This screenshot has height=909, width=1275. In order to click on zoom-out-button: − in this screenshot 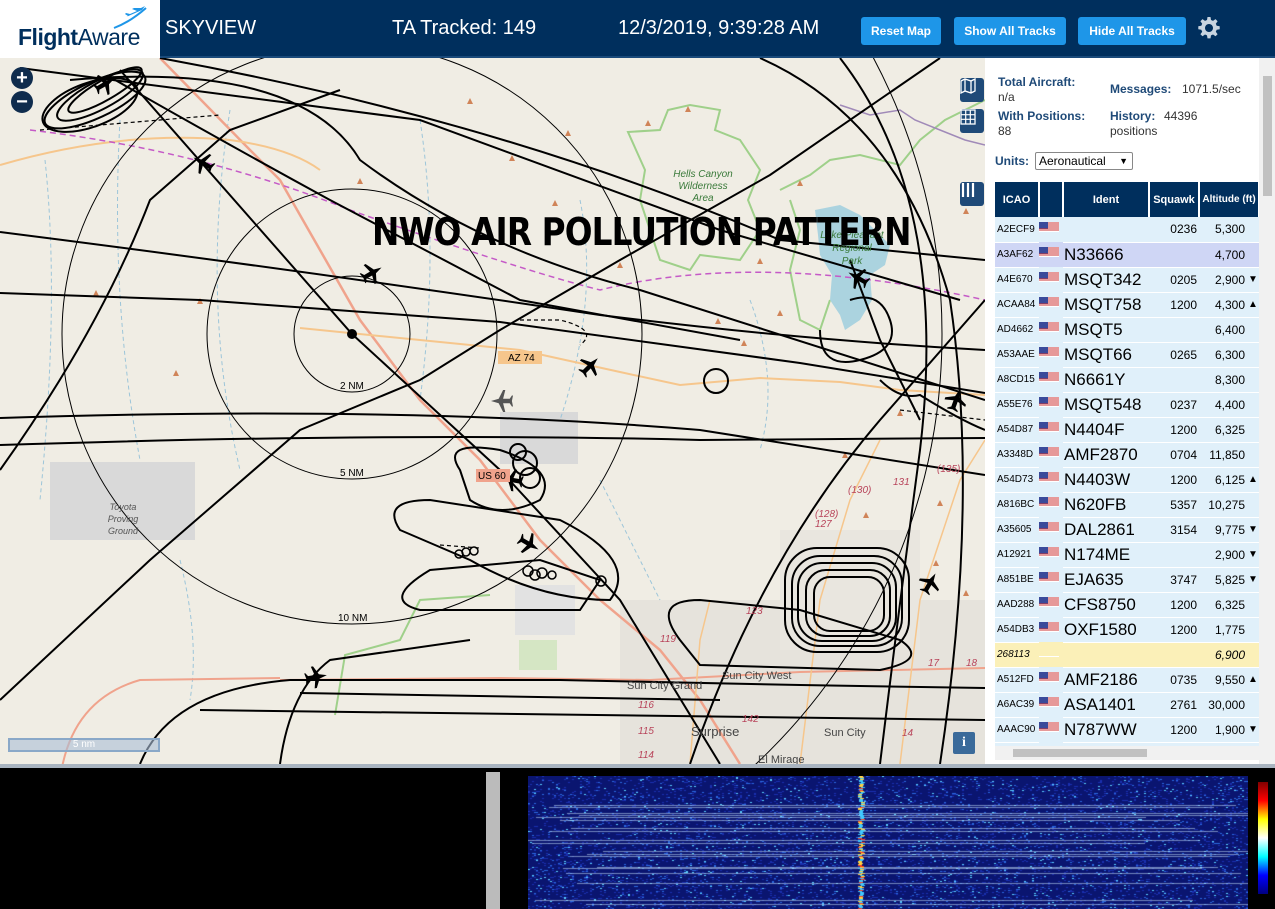, I will do `click(22, 102)`.